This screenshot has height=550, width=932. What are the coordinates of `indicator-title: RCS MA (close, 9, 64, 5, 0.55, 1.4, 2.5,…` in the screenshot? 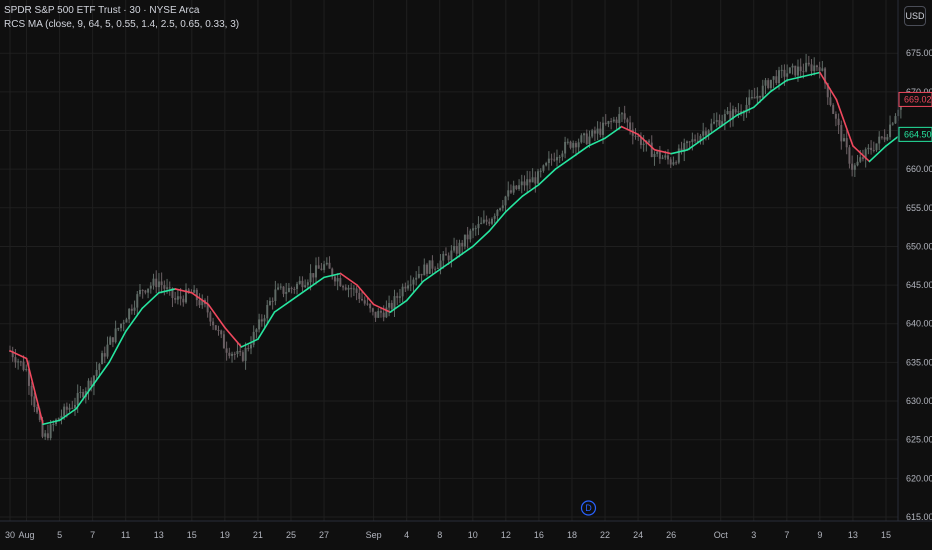 It's located at (121, 25).